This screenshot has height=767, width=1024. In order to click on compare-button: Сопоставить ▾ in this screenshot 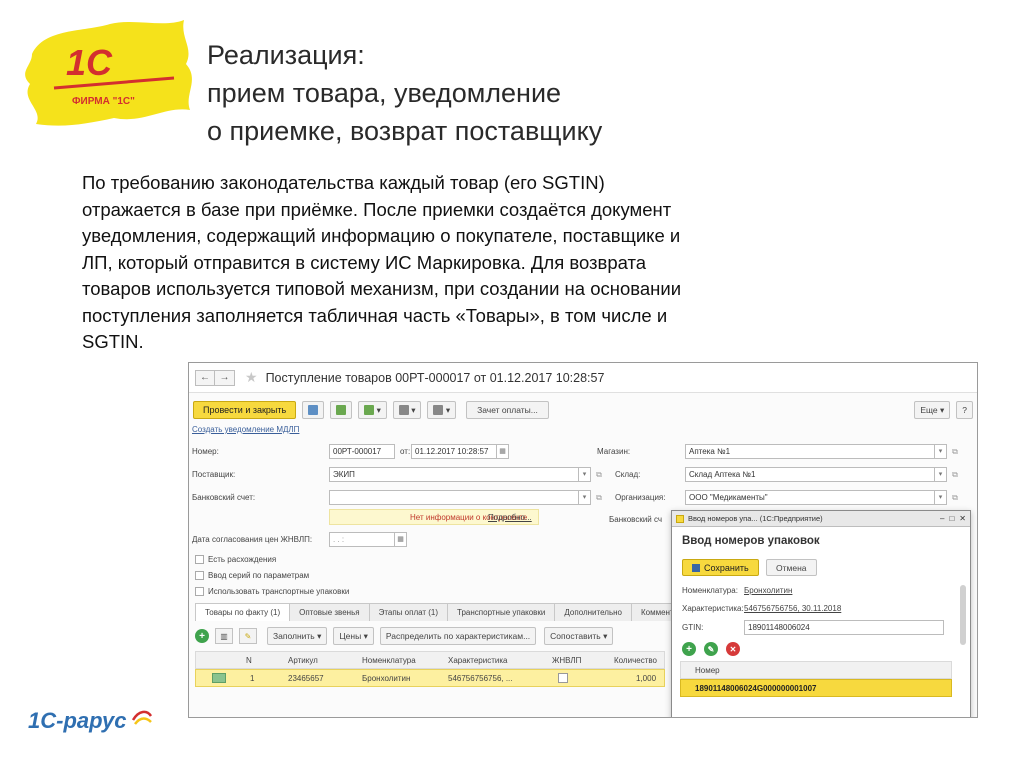, I will do `click(579, 636)`.